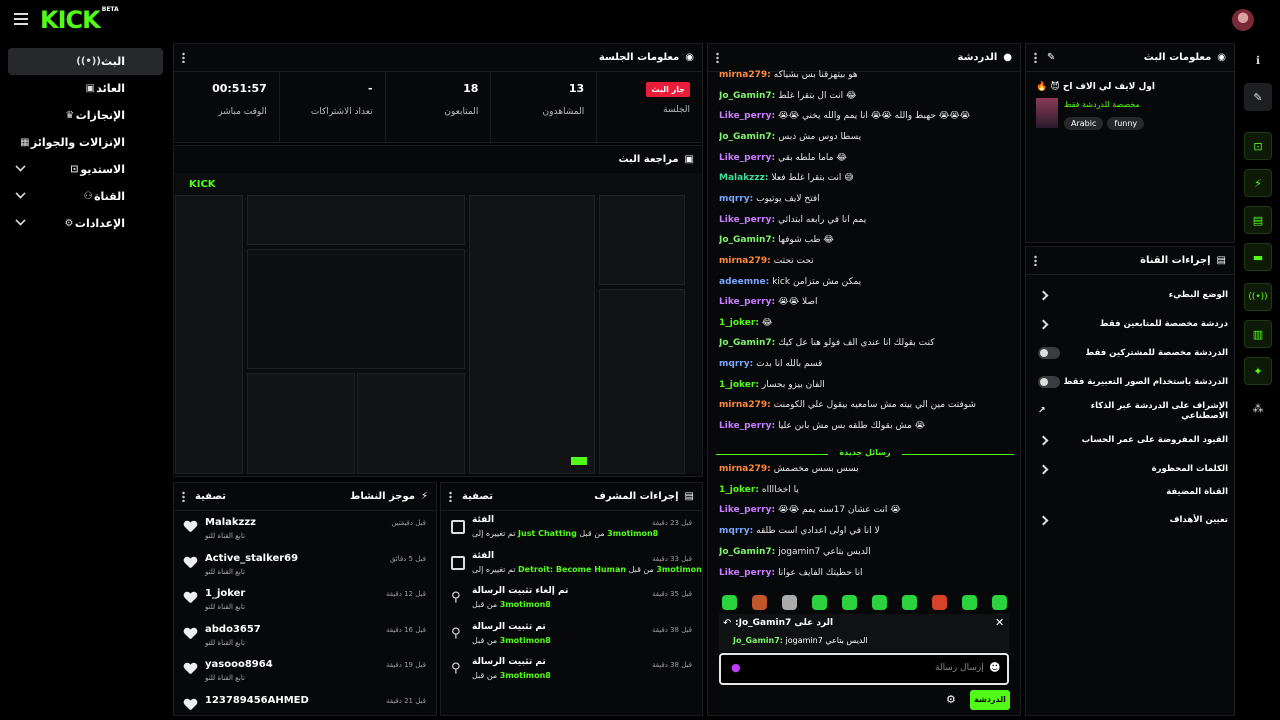 The width and height of the screenshot is (1280, 720). I want to click on chat-username: Malakzzz:, so click(744, 178).